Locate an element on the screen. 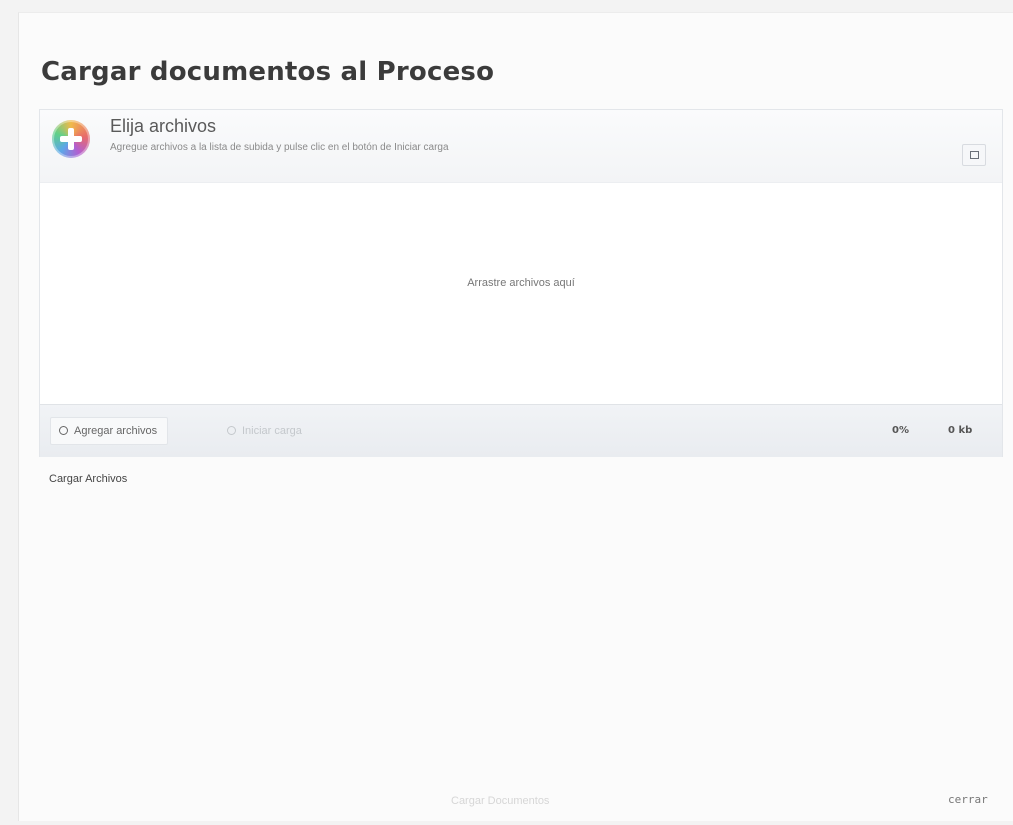 The image size is (1013, 825). add-plus-icon is located at coordinates (71, 139).